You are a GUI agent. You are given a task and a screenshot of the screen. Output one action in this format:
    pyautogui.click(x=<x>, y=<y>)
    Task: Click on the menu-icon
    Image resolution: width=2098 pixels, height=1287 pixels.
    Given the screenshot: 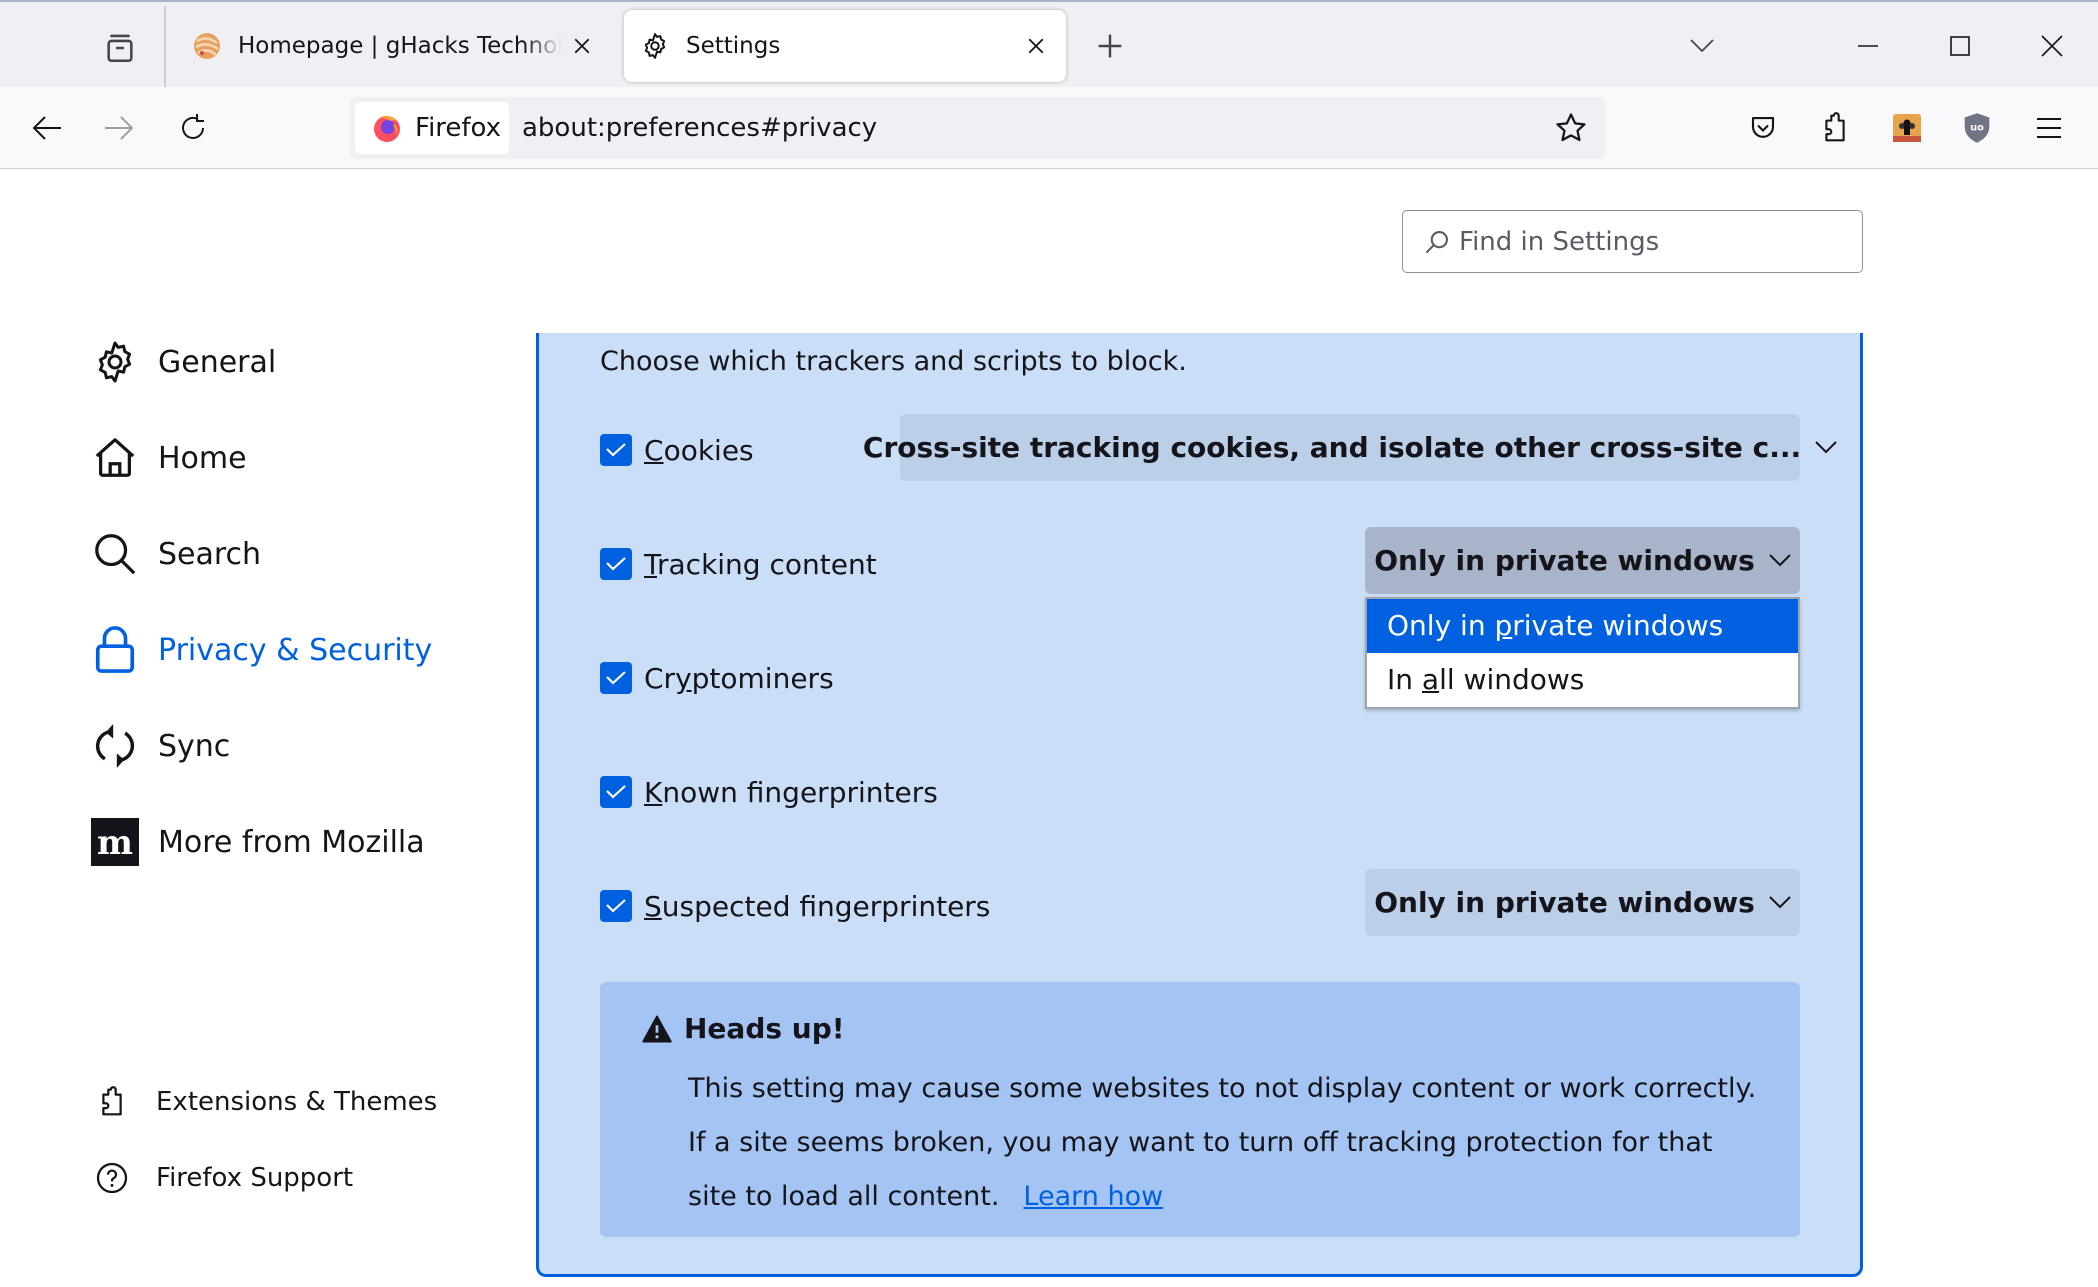 What is the action you would take?
    pyautogui.click(x=2049, y=128)
    